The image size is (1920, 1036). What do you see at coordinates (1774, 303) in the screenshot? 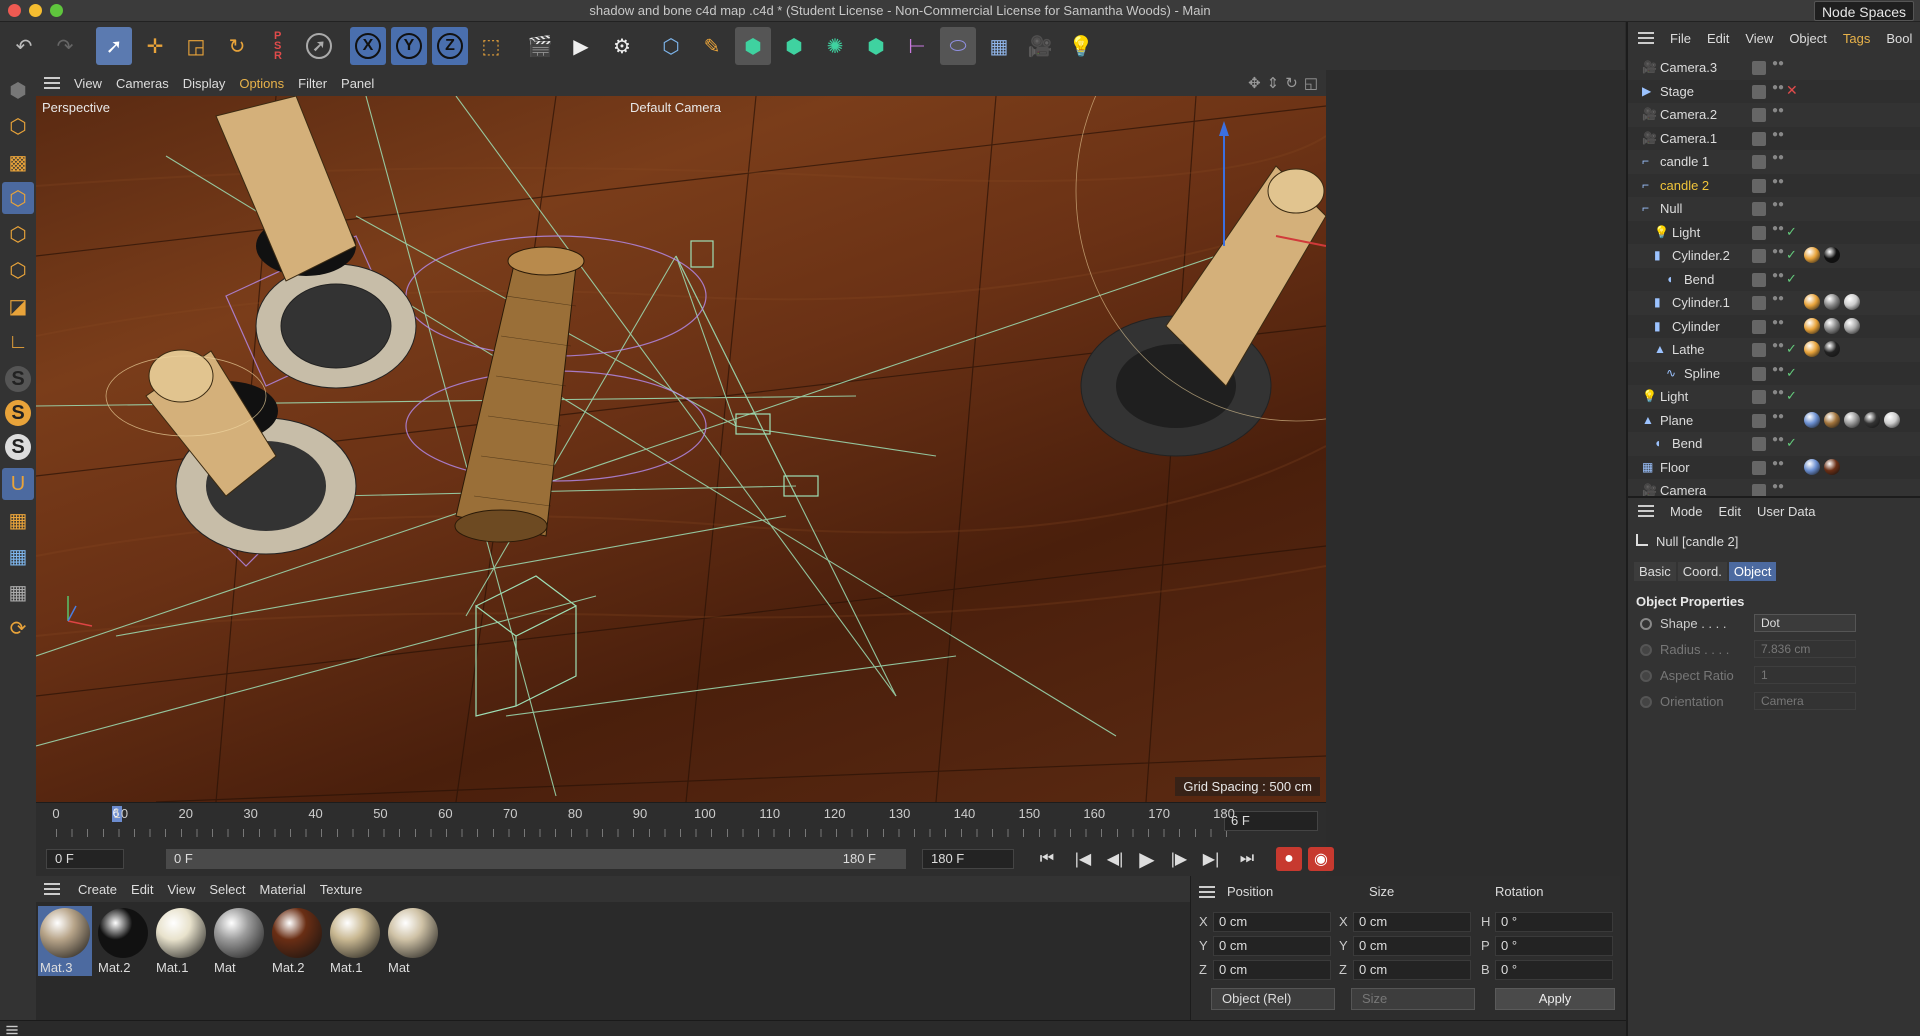
I see `object-row: ▮ Cylinder.1 ●●` at bounding box center [1774, 303].